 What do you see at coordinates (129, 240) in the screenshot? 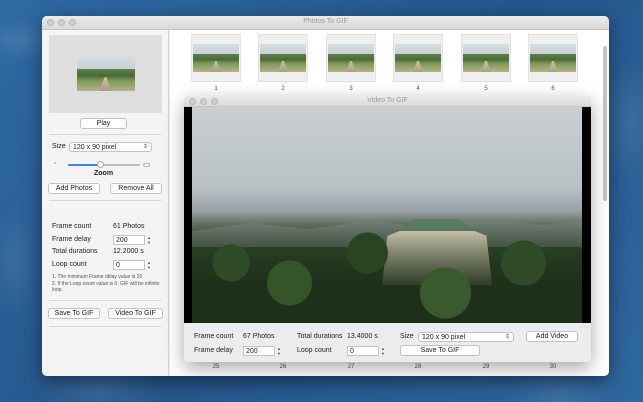
I see `frame-delay-input: 200` at bounding box center [129, 240].